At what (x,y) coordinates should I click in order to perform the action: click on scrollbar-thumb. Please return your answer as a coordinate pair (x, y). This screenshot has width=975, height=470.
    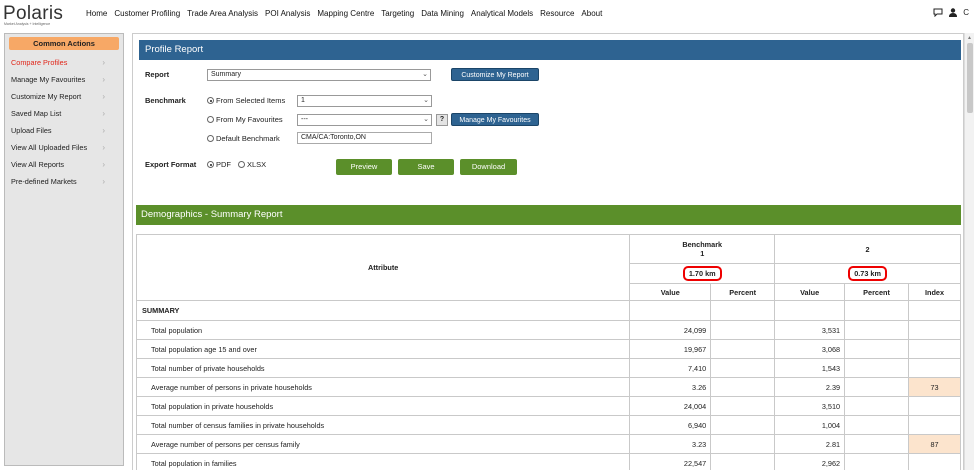
    Looking at the image, I should click on (970, 78).